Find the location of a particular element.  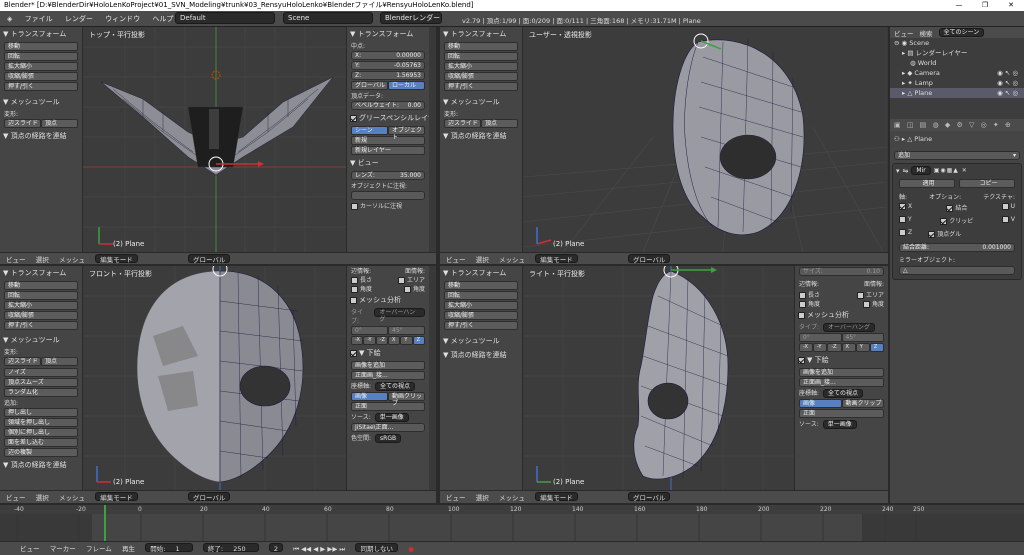

bg-image-selector-2: 正面 is located at coordinates (841, 413).